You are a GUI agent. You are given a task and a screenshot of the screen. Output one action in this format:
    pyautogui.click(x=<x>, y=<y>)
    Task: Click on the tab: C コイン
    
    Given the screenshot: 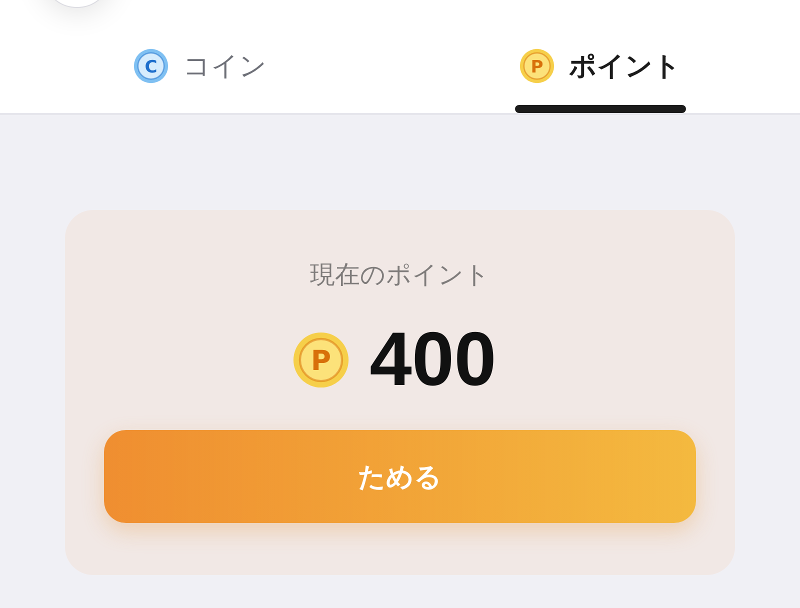 What is the action you would take?
    pyautogui.click(x=200, y=56)
    